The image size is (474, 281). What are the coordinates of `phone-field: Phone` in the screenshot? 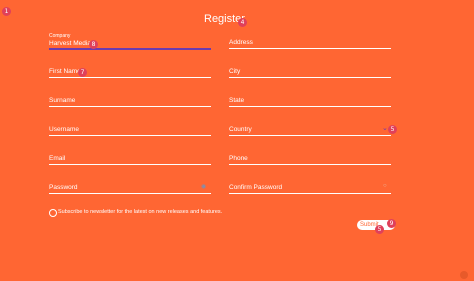 It's located at (310, 160).